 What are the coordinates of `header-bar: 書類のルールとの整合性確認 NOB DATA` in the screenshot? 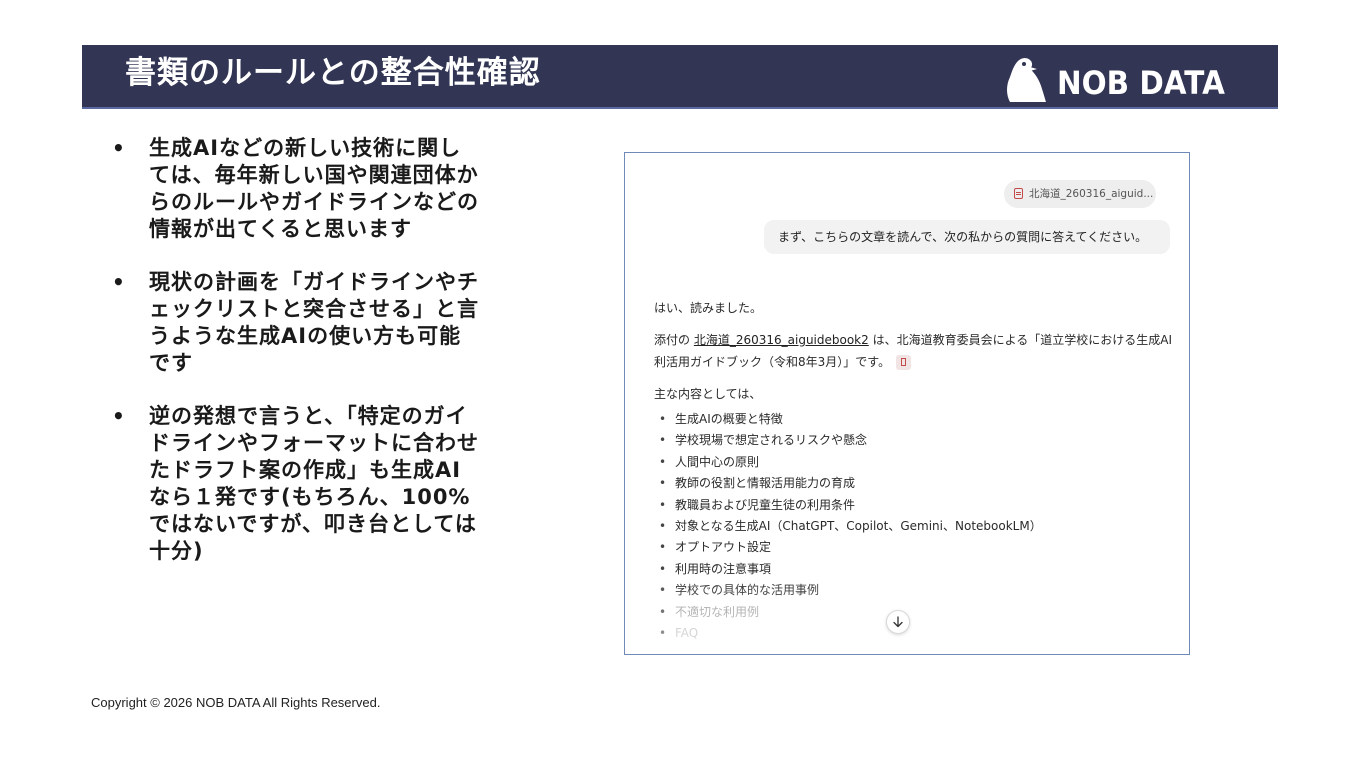 It's located at (680, 77).